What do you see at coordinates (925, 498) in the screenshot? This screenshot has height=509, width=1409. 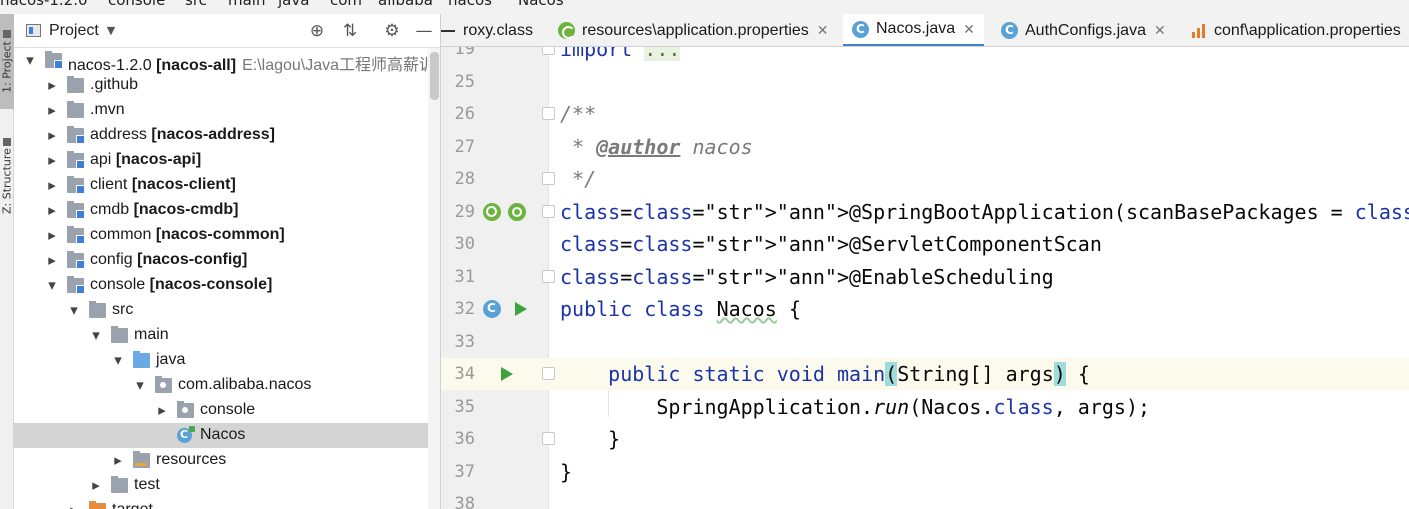 I see `code-line: 38` at bounding box center [925, 498].